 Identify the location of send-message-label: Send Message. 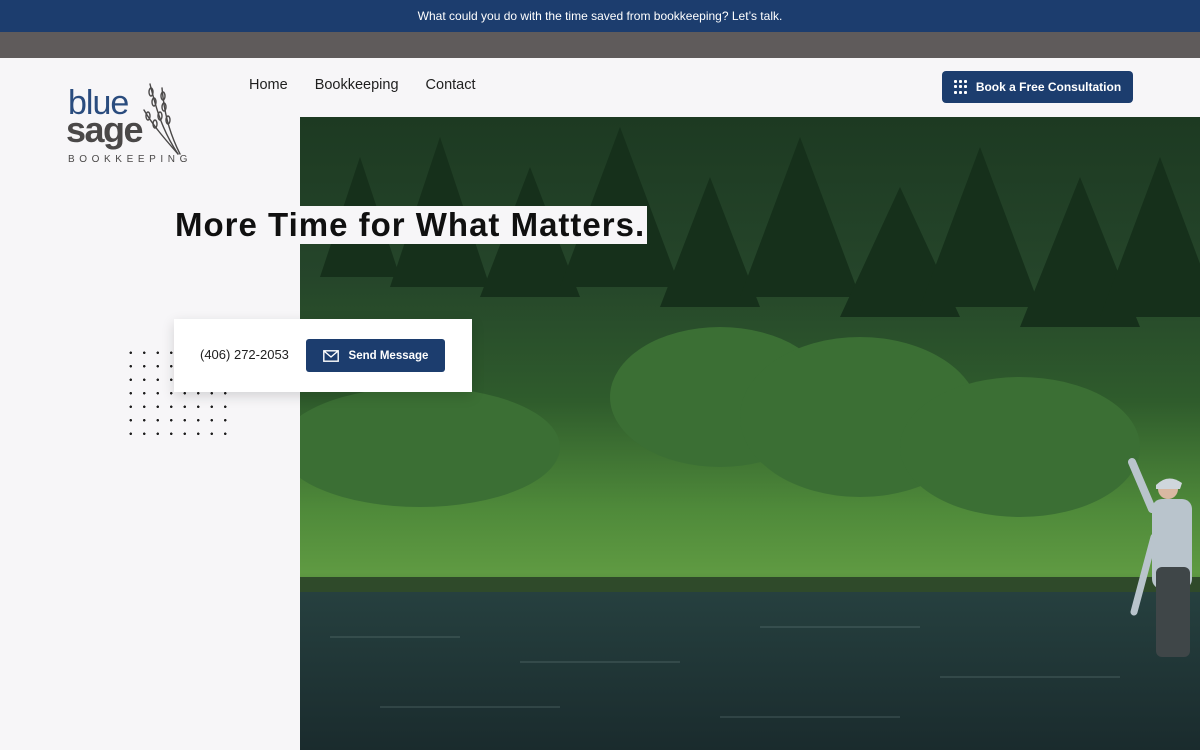
(388, 355).